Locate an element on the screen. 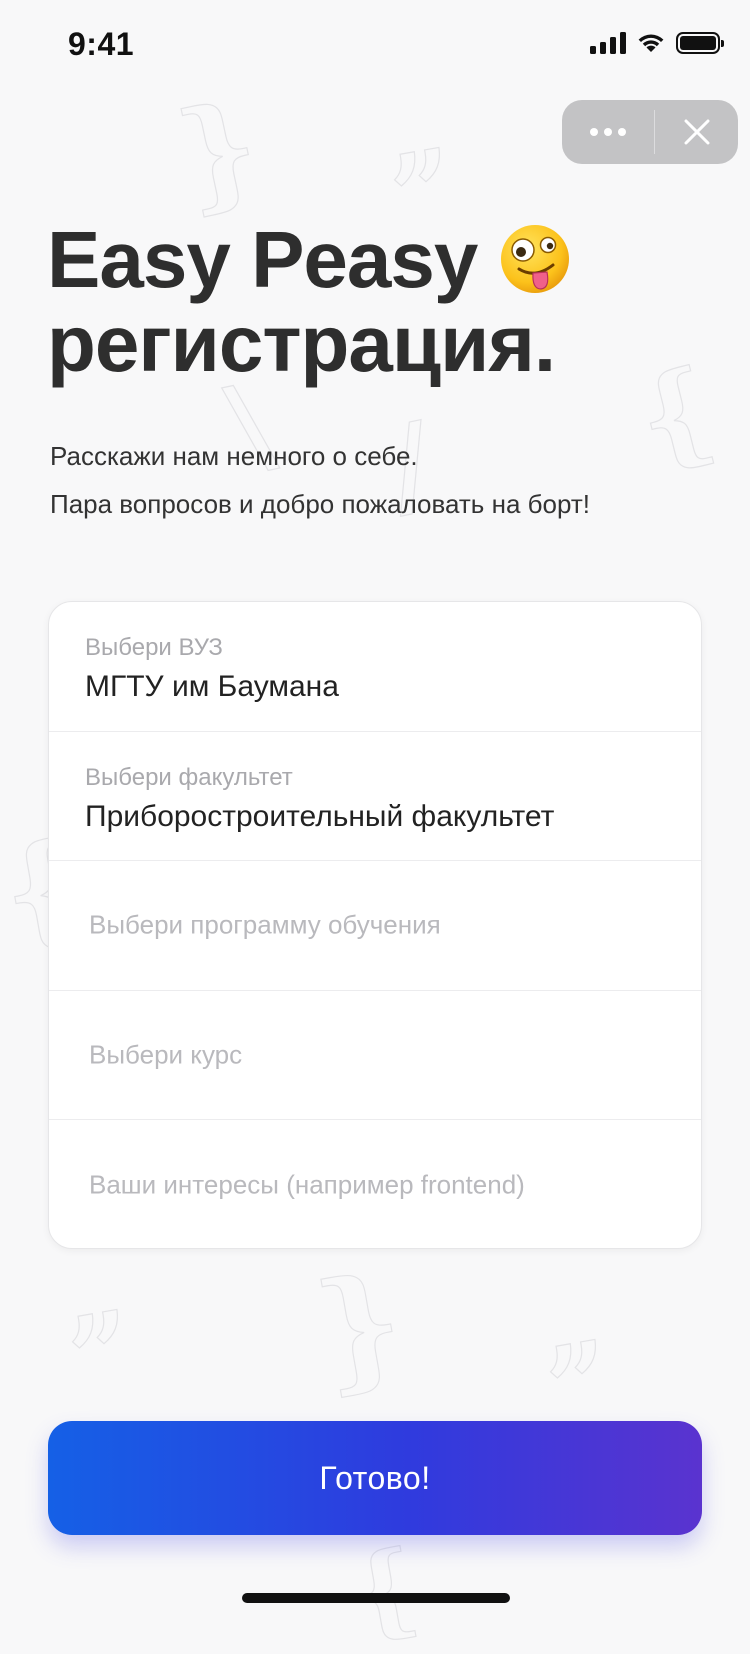  faculty-label: Выбери факультет is located at coordinates (189, 777).